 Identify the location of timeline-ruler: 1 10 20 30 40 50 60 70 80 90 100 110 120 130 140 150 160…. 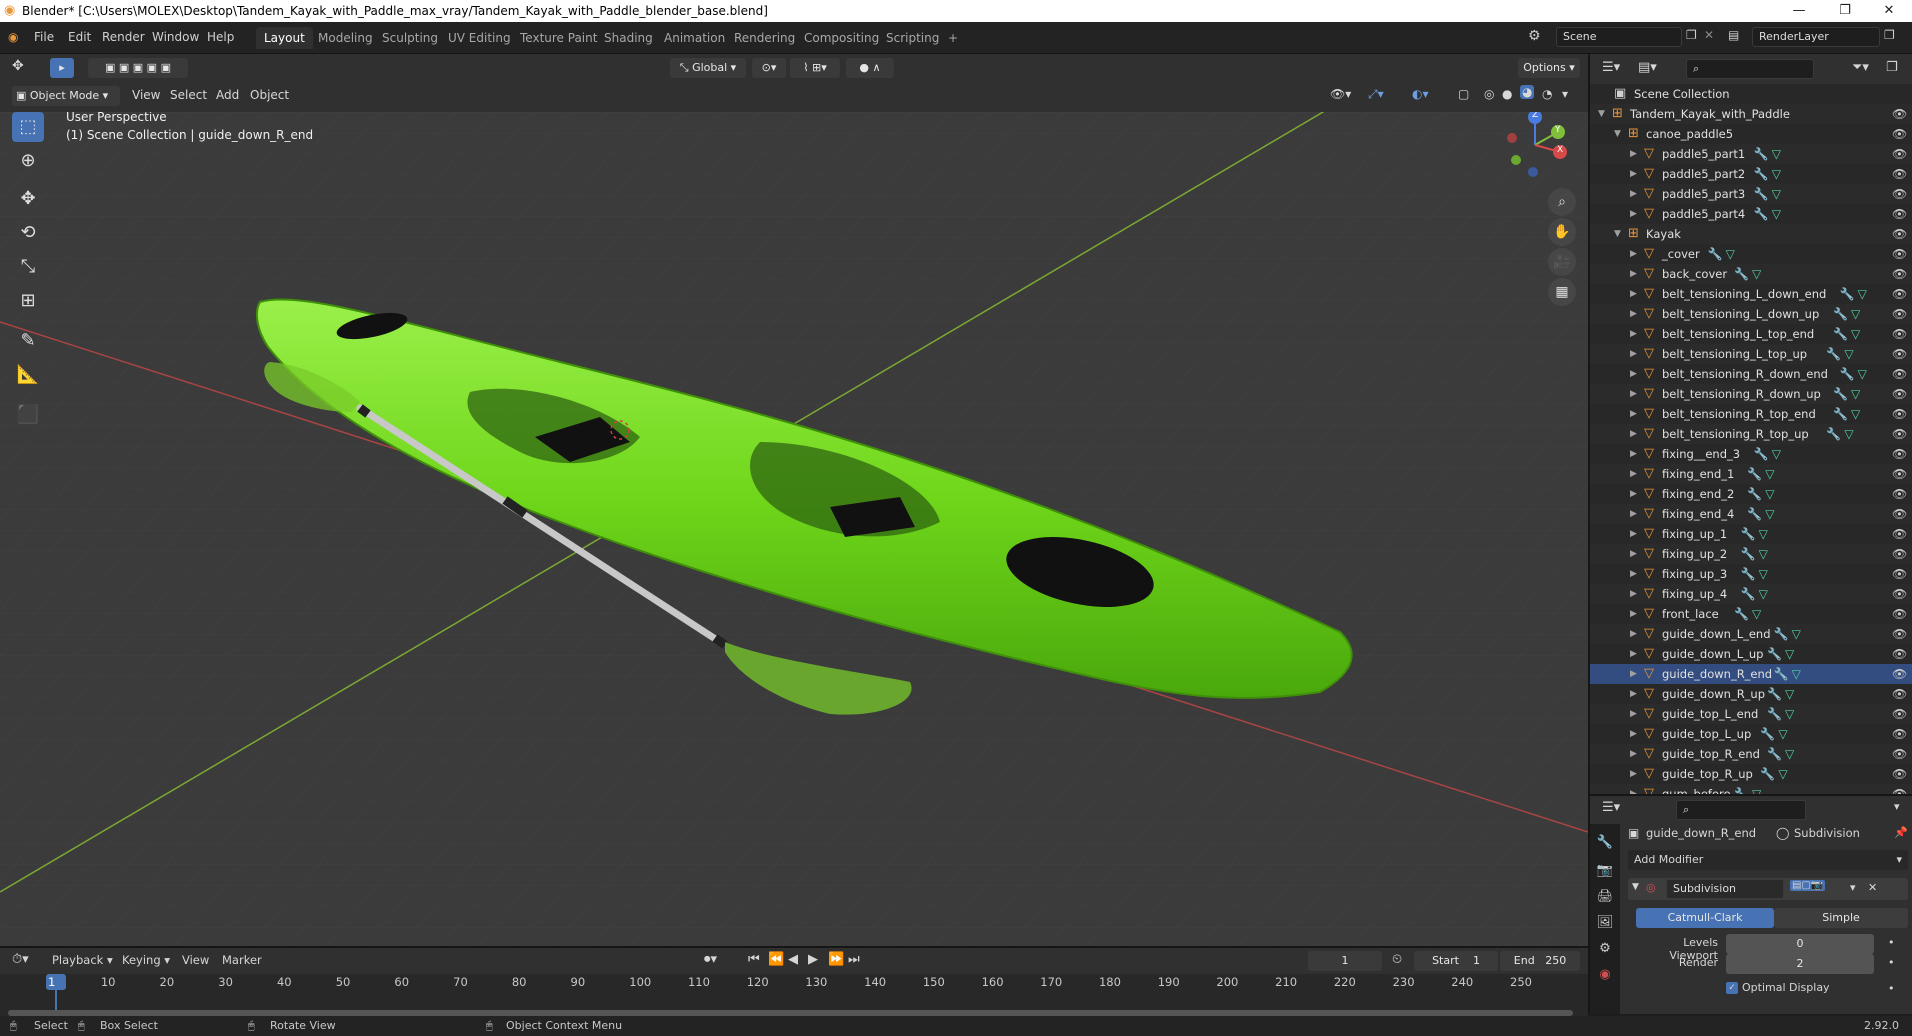
(794, 995).